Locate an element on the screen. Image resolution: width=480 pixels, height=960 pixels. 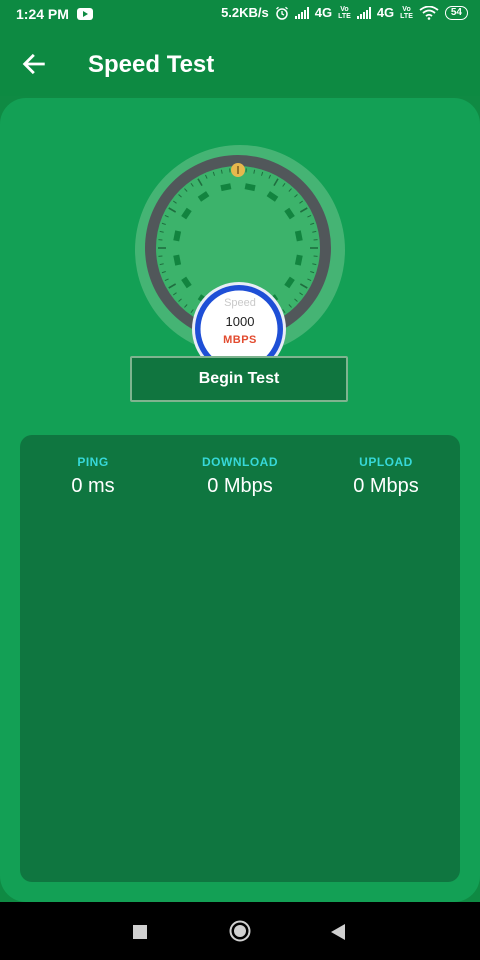
speed-unit: MBPS is located at coordinates (240, 340).